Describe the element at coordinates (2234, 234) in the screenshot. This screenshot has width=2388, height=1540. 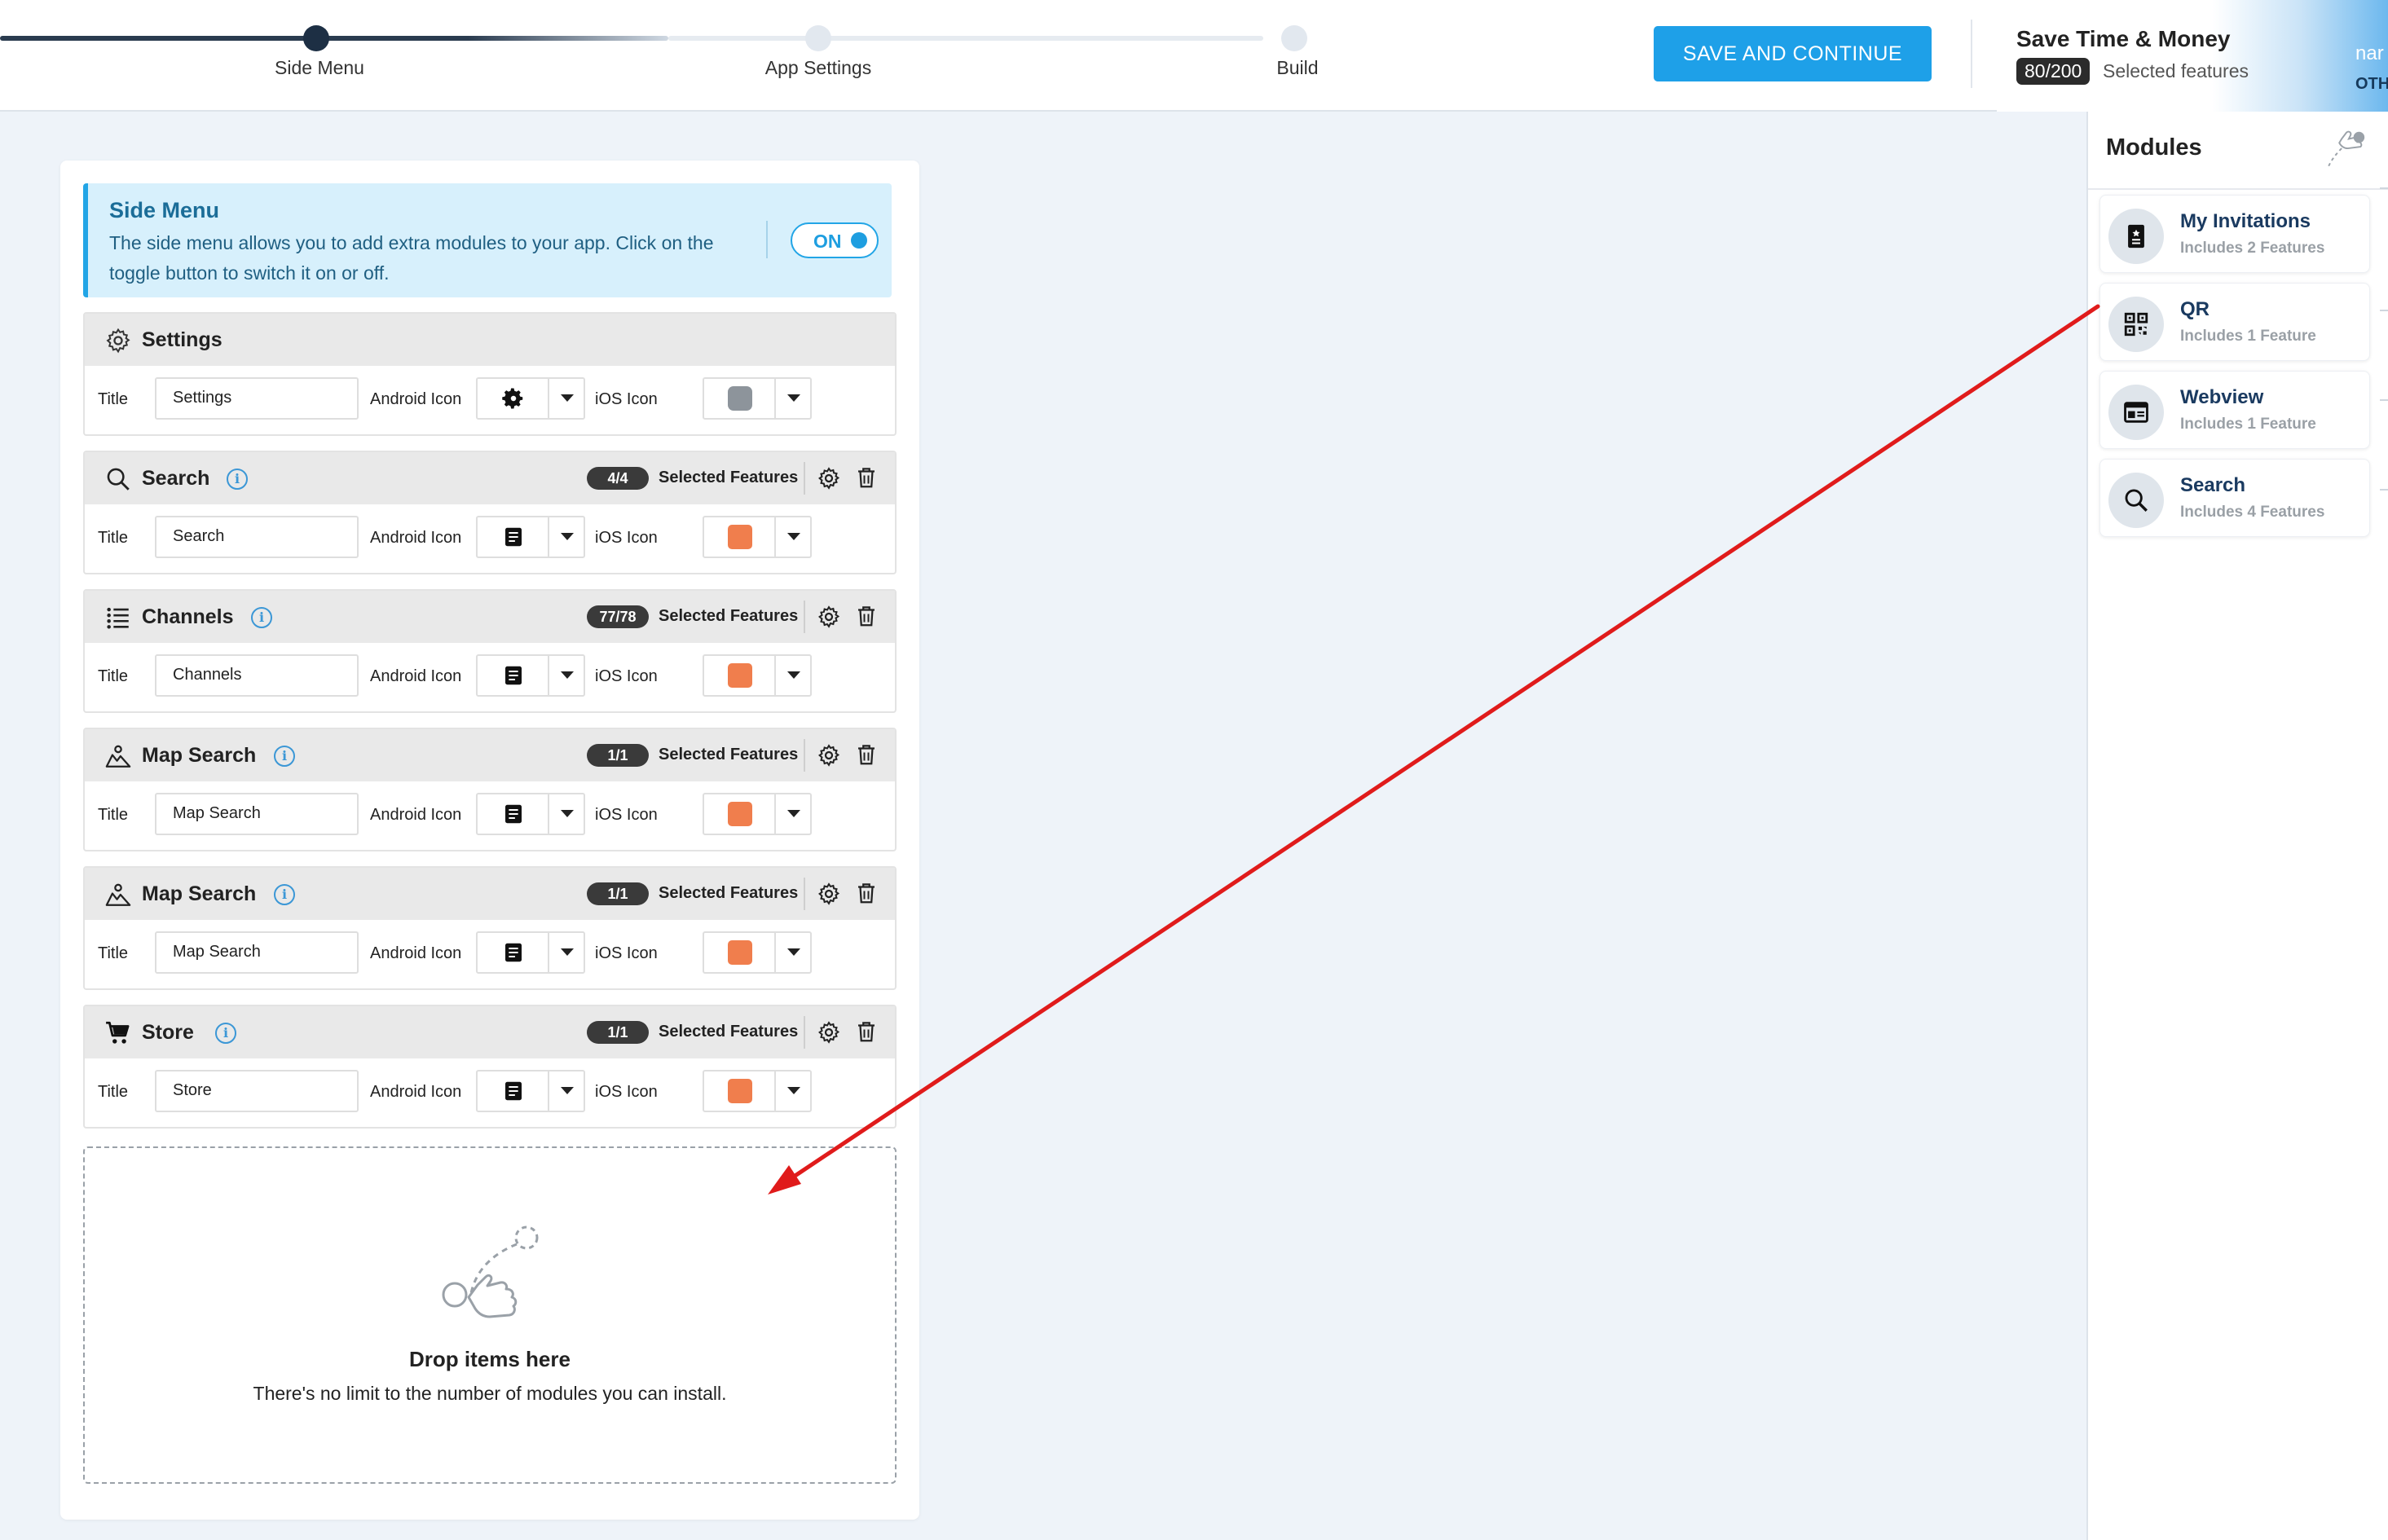
I see `module-card-my-invitations: My Invitations Includes 2 Features` at that location.